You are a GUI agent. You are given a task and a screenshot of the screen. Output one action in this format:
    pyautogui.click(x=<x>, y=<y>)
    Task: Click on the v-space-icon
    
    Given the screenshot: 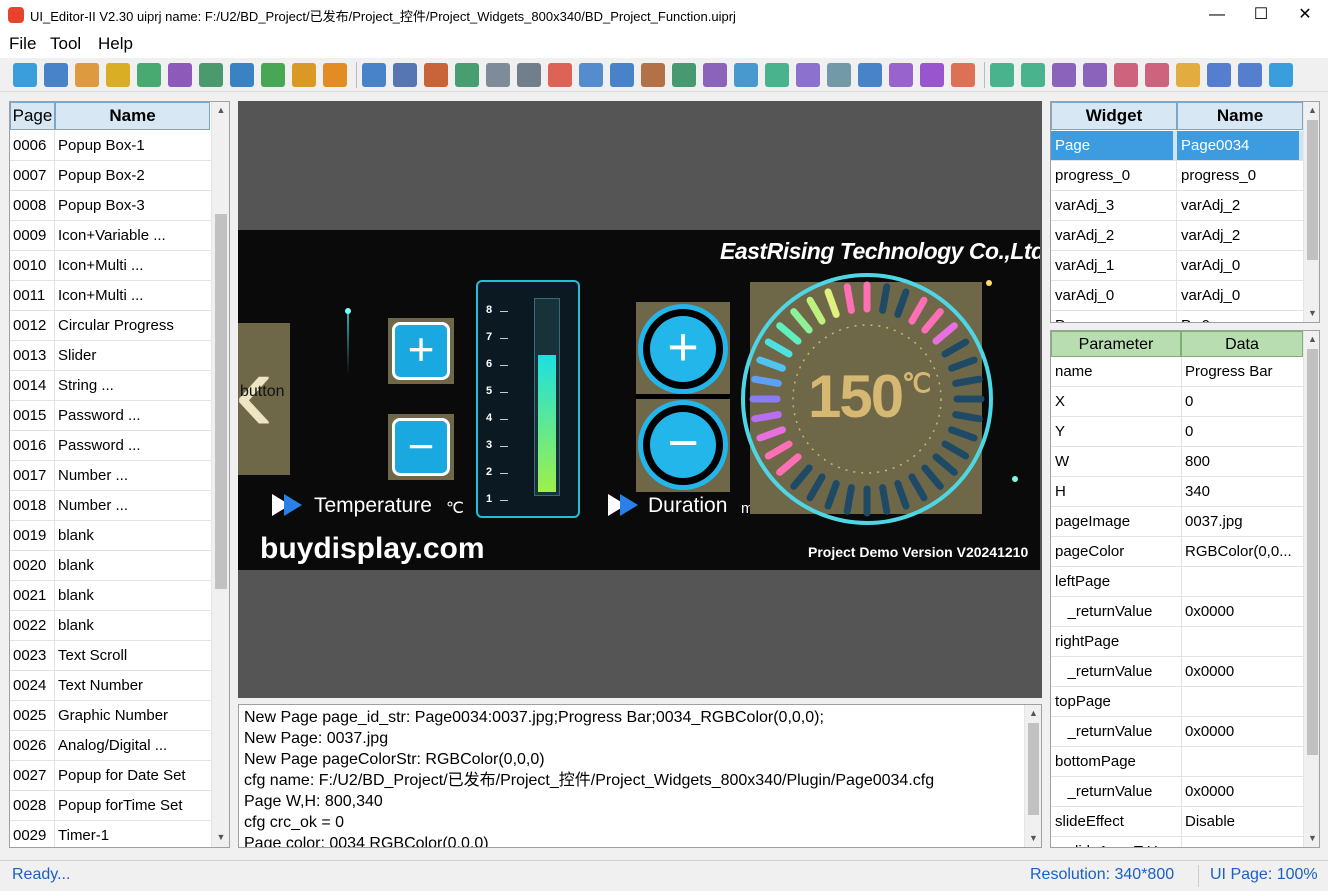 What is the action you would take?
    pyautogui.click(x=1250, y=75)
    